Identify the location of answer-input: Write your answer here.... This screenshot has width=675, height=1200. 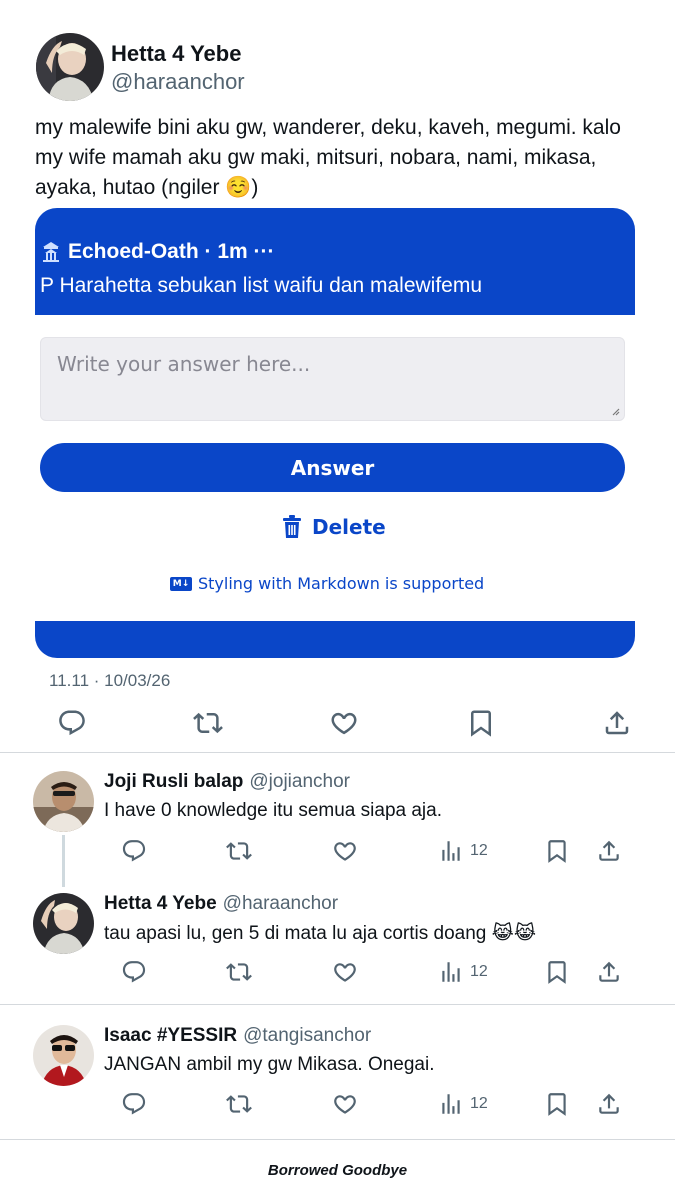
(332, 379).